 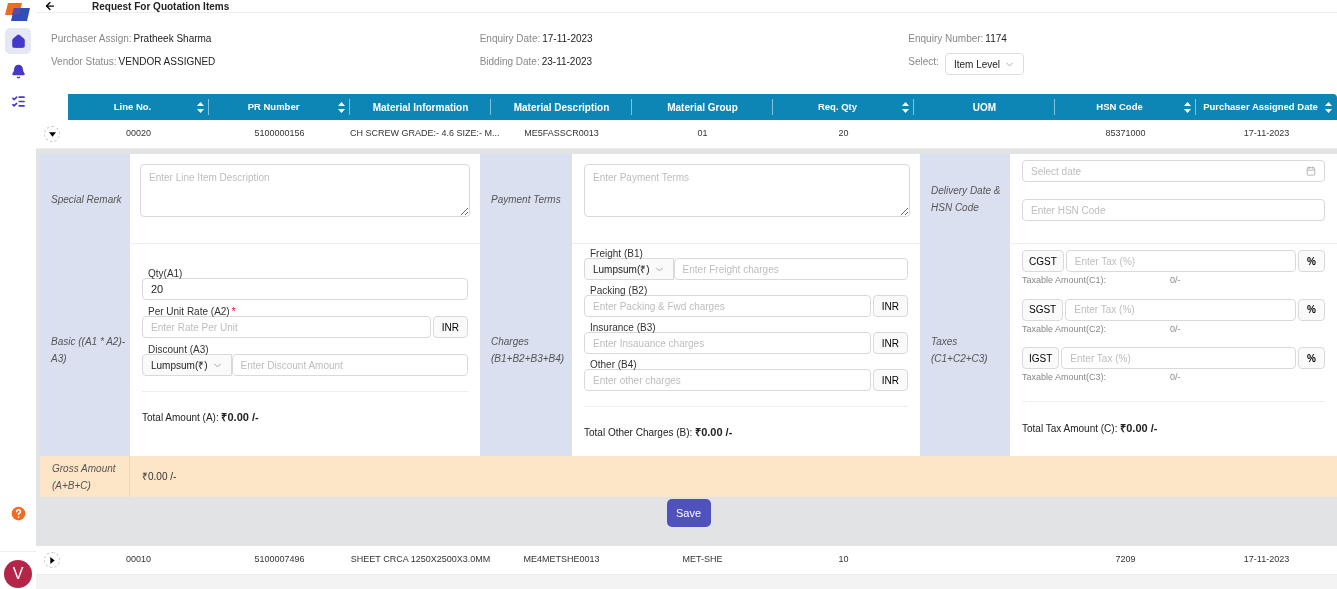 I want to click on info-label: Bidding Date:, so click(x=509, y=61).